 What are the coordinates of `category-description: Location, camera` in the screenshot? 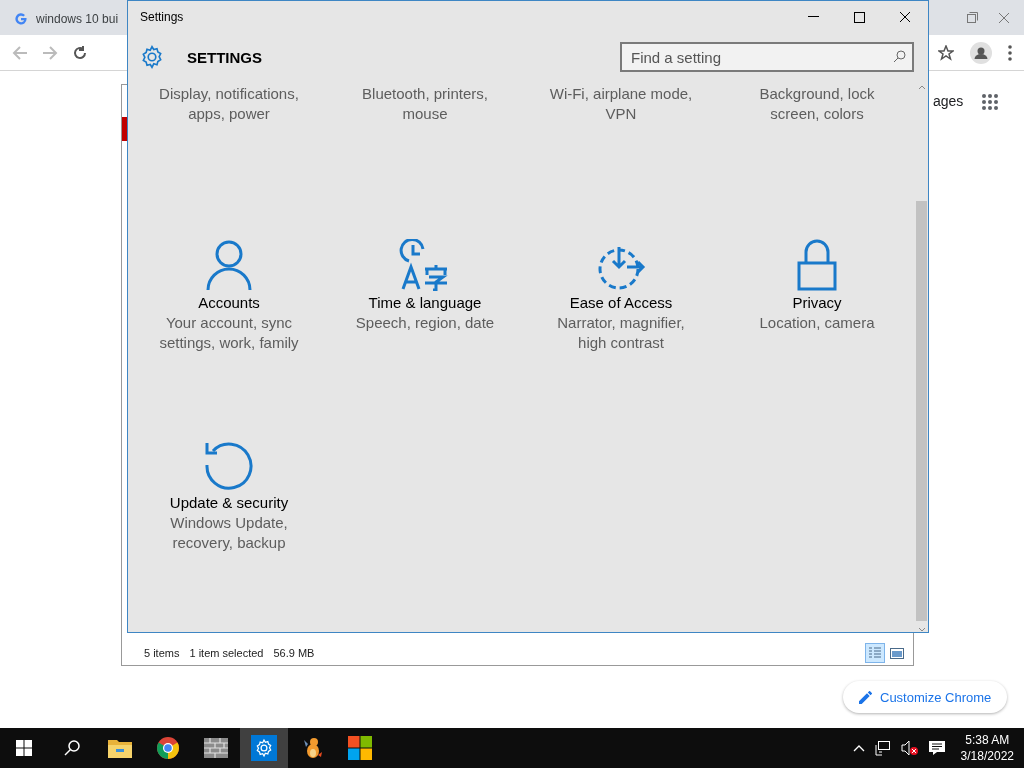 It's located at (817, 323).